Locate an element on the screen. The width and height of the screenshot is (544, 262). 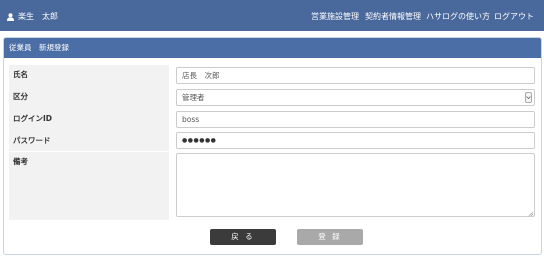
form-row-login-id: ログインID boss is located at coordinates (272, 120).